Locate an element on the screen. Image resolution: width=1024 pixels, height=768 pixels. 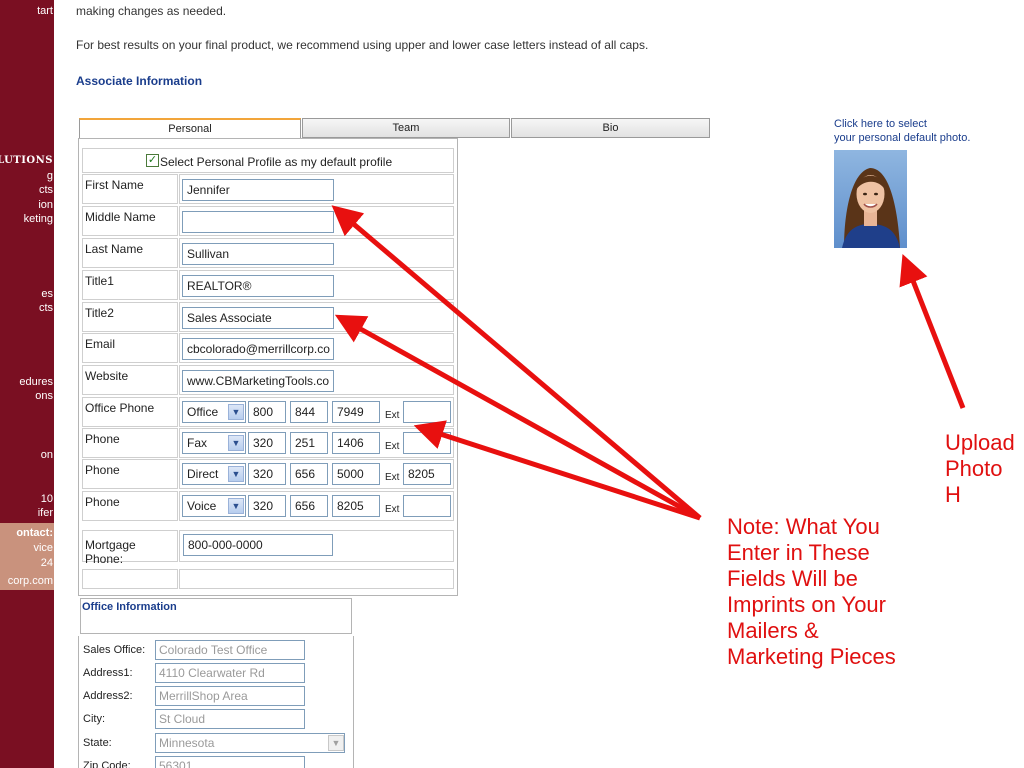
arrow-to-photo is located at coordinates (932, 331).